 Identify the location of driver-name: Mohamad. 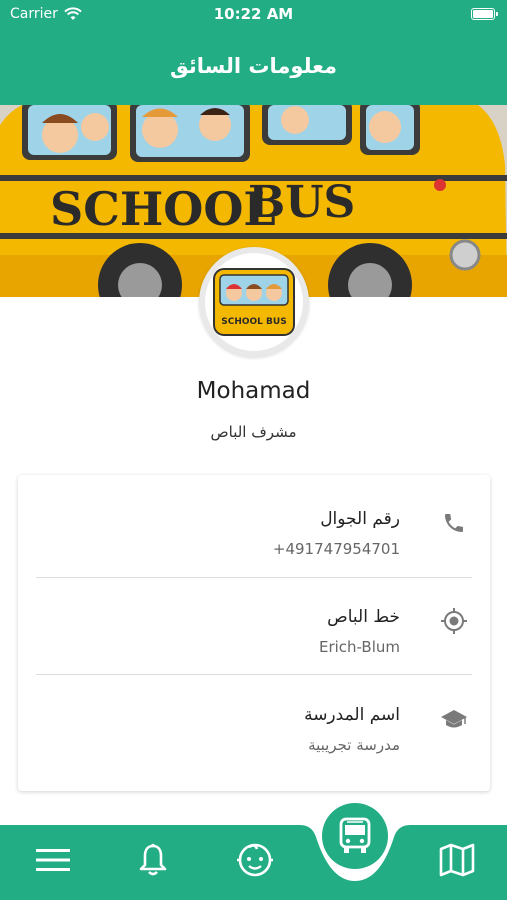
(253, 391).